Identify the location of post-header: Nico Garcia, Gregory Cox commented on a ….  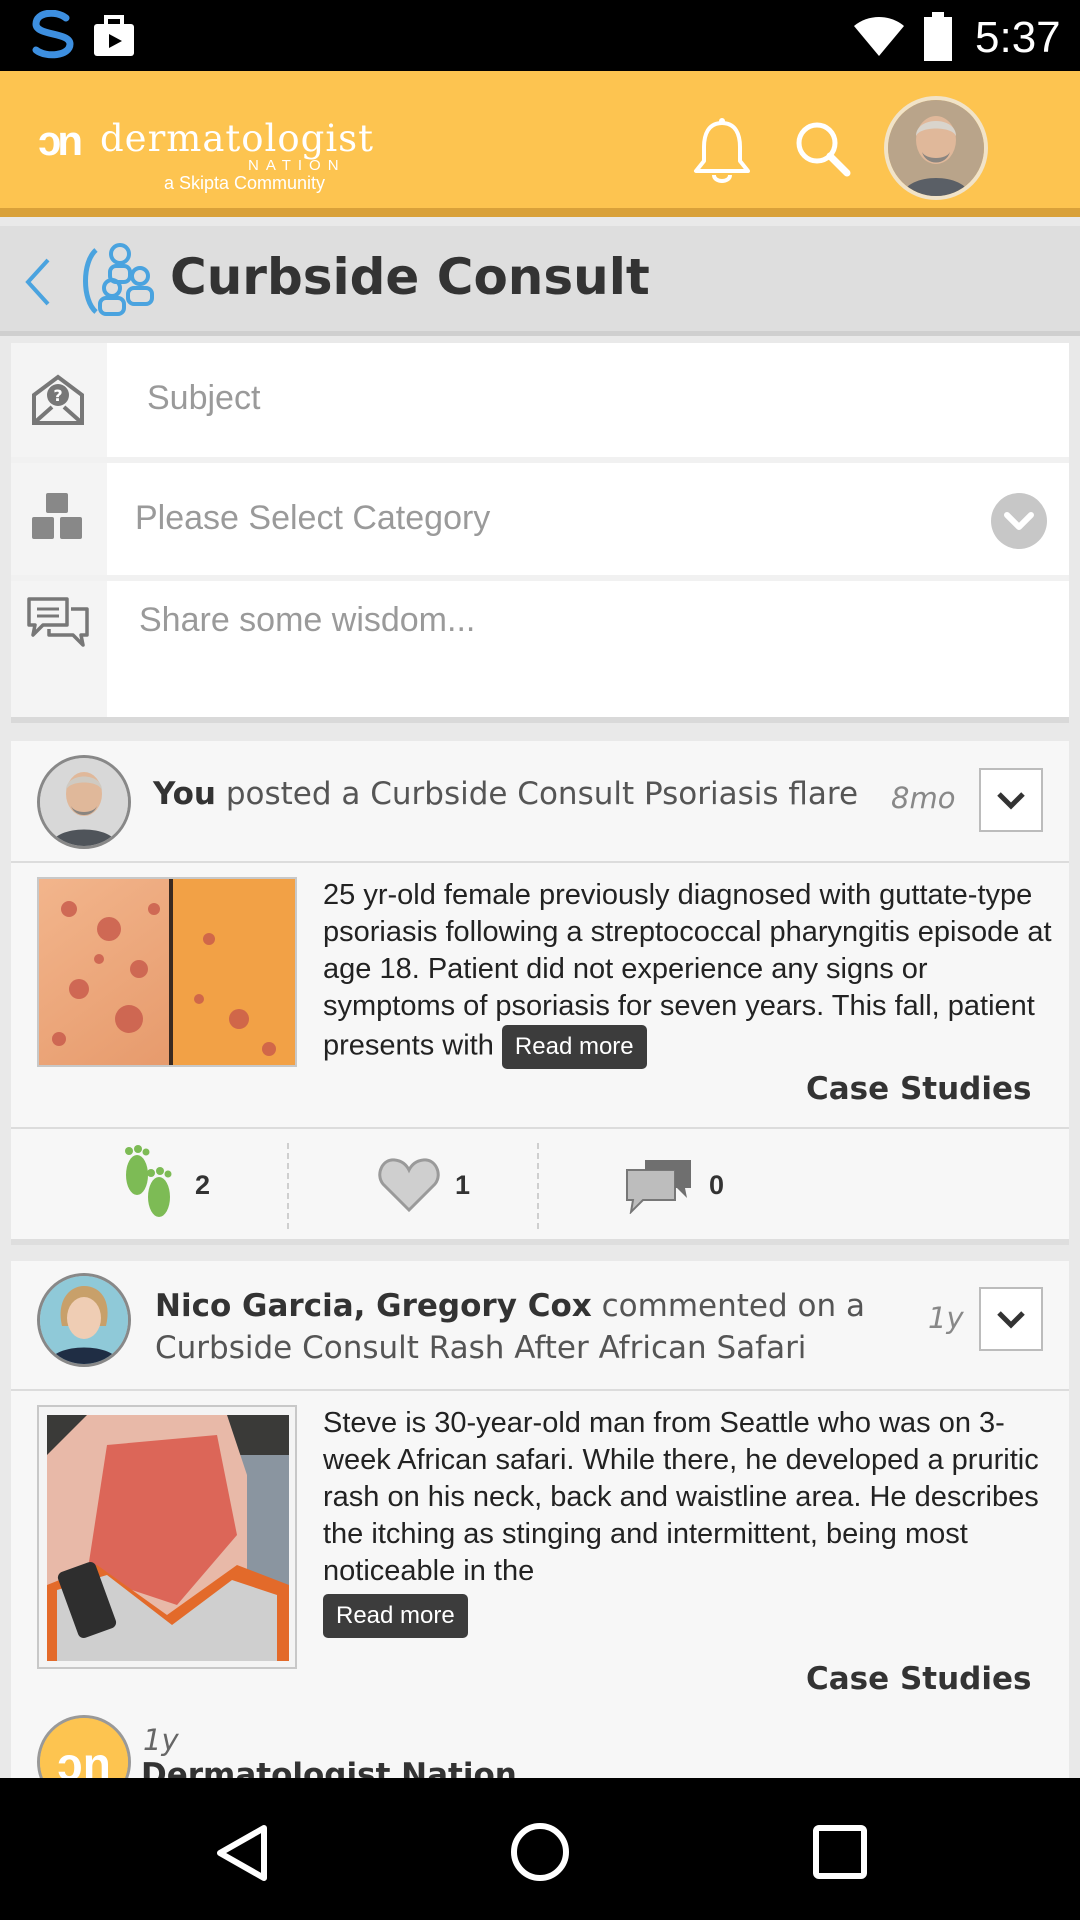
(540, 1326).